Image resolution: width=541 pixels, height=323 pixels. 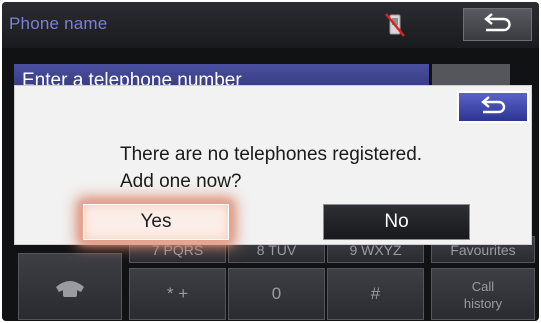 I want to click on call-button, so click(x=70, y=286).